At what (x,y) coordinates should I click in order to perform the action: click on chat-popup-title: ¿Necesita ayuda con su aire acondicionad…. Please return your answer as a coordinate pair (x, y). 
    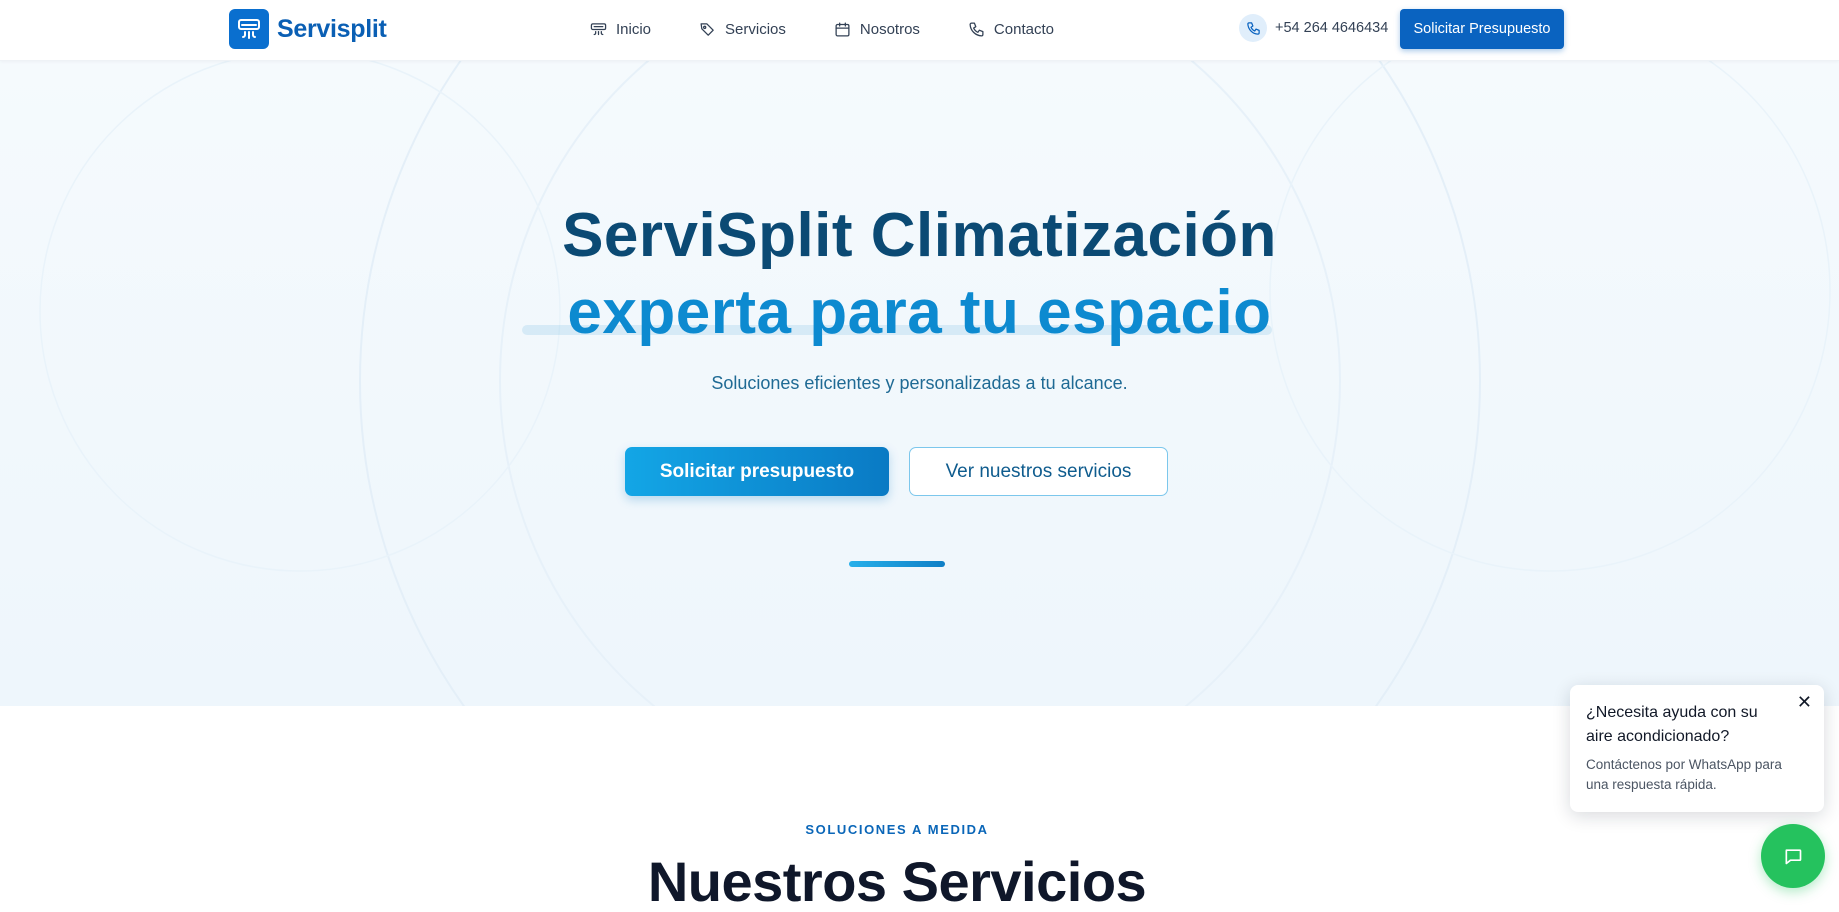
    Looking at the image, I should click on (1672, 724).